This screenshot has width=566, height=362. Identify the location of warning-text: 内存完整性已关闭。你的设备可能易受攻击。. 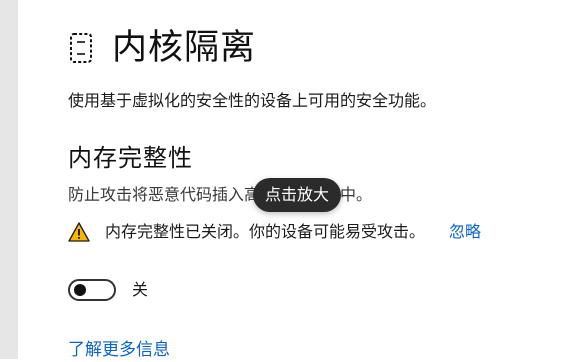
(265, 231).